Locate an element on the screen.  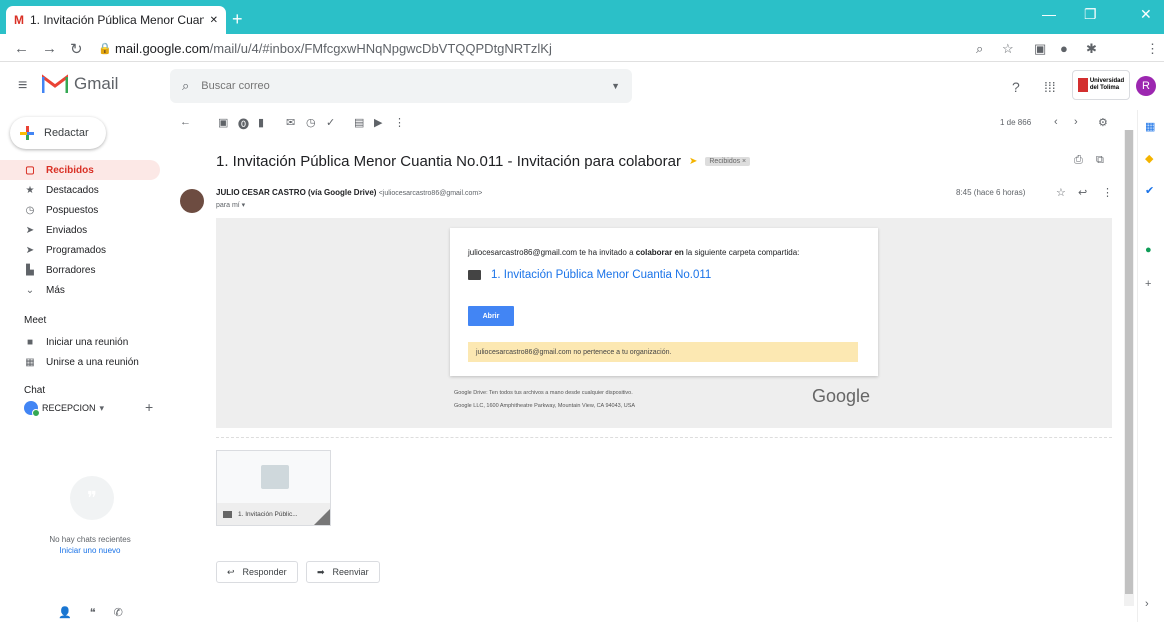
new-tab-button: + is located at coordinates (237, 19).